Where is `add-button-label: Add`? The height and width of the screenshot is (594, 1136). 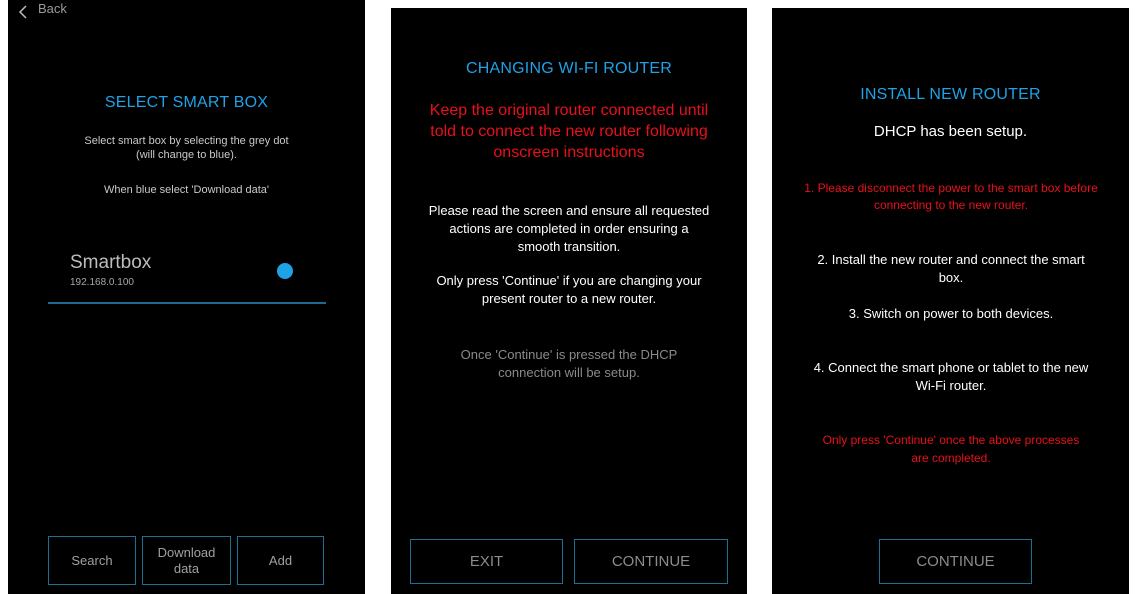
add-button-label: Add is located at coordinates (280, 560).